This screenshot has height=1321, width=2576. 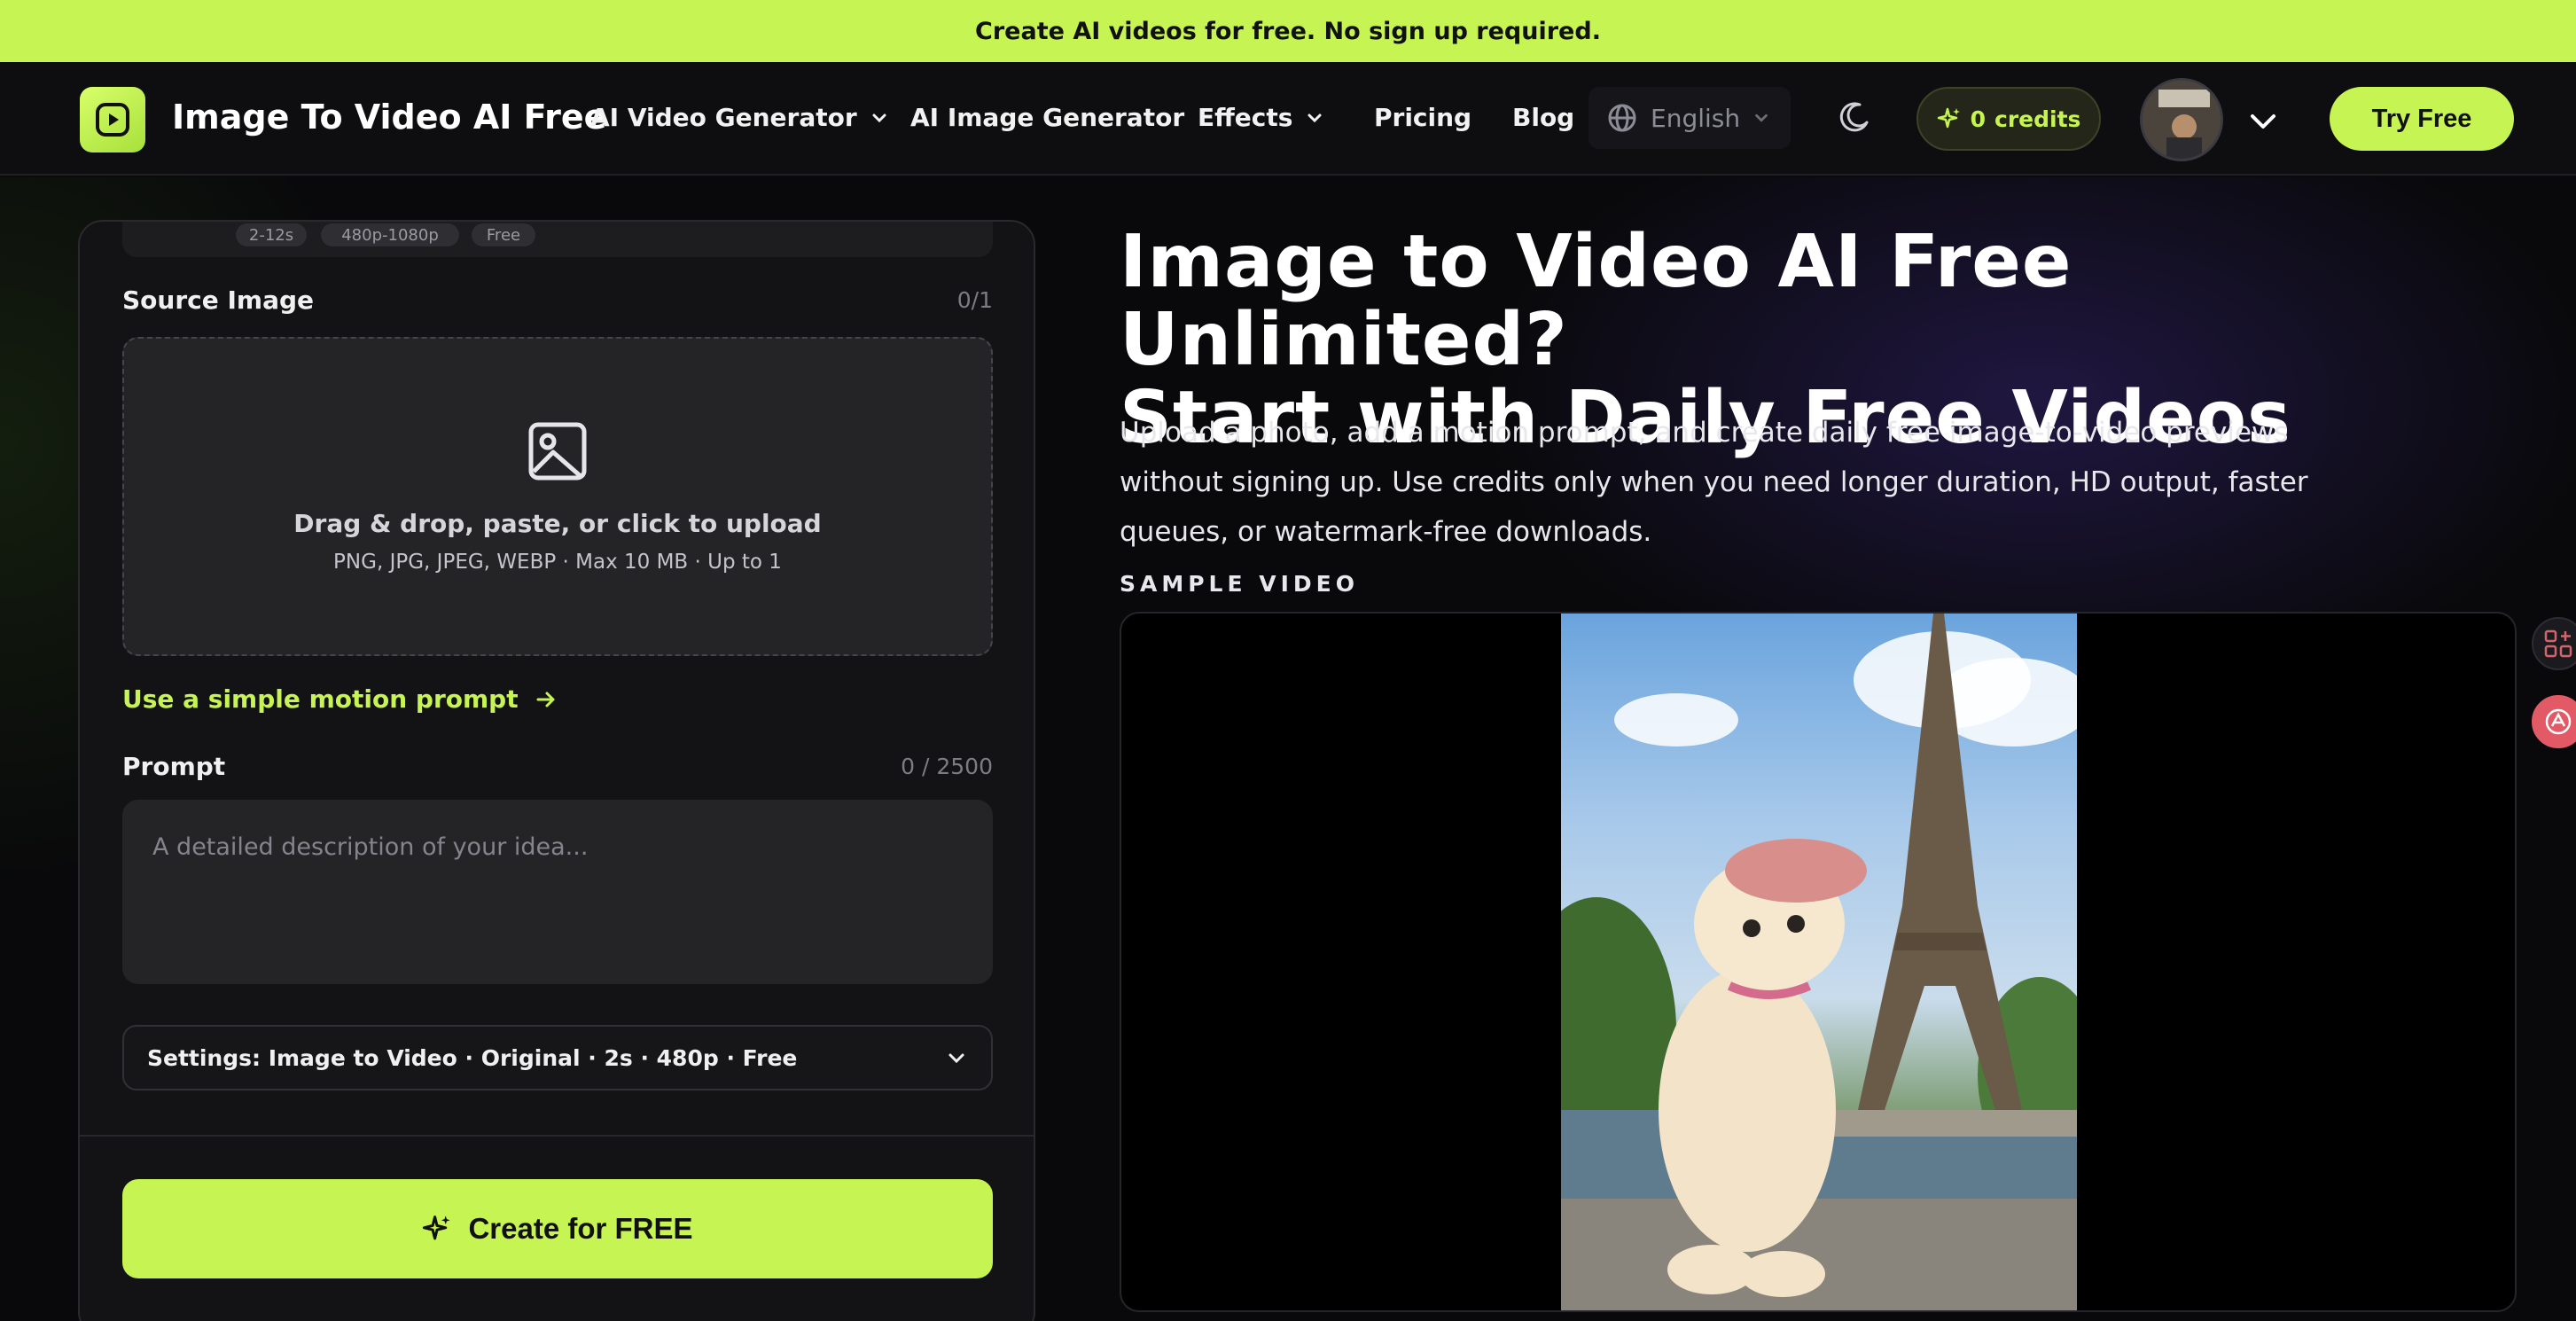 What do you see at coordinates (1622, 118) in the screenshot?
I see `globe-icon` at bounding box center [1622, 118].